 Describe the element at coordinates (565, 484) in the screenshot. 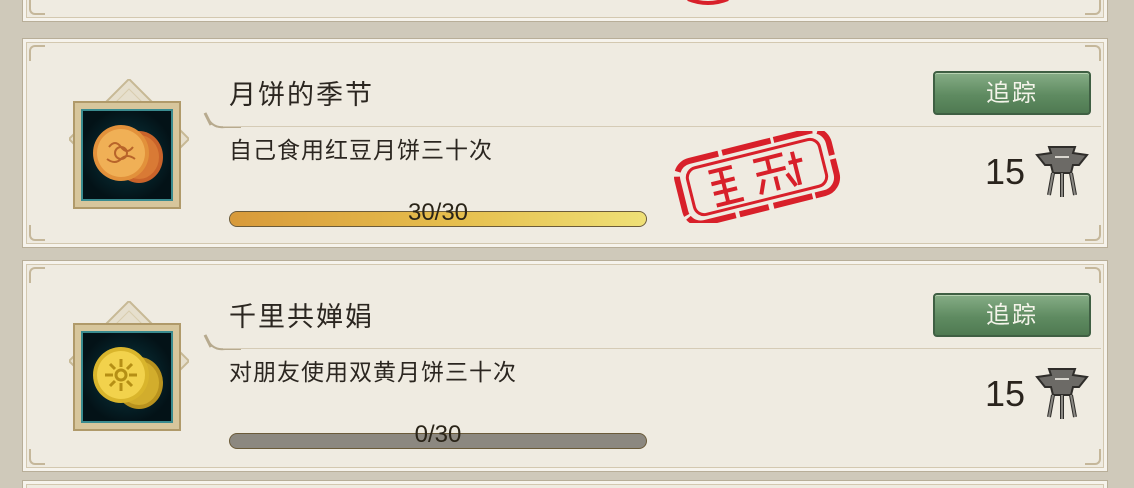

I see `achievement-card-partial-bottom` at that location.